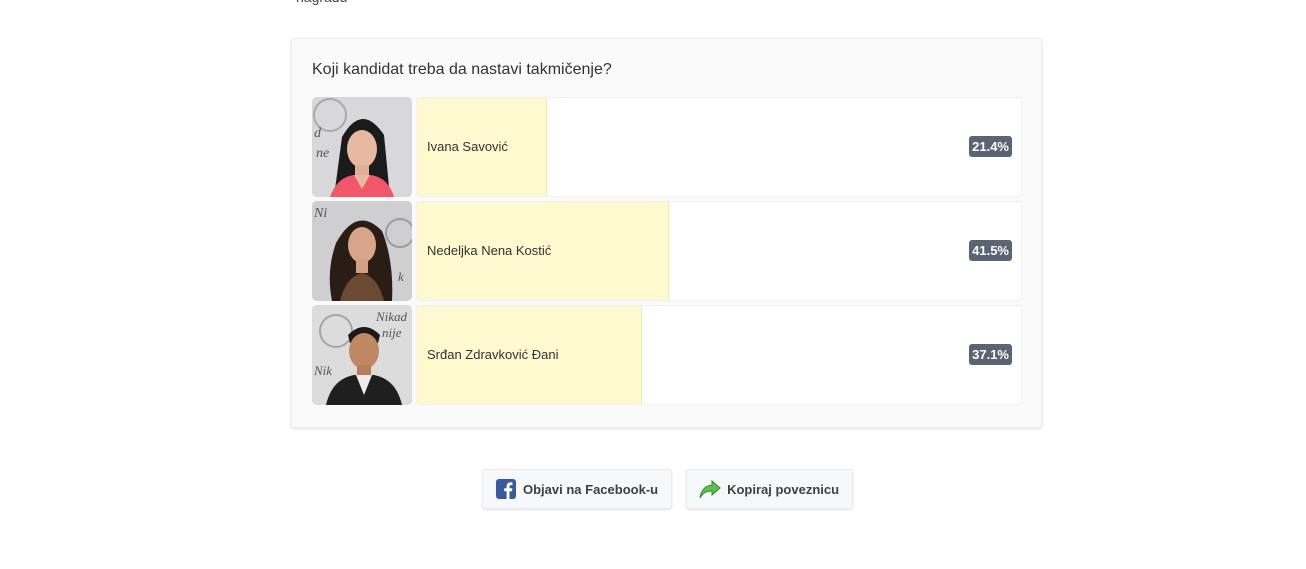 The width and height of the screenshot is (1306, 569). What do you see at coordinates (719, 251) in the screenshot?
I see `result-bar: Nedeljka Nena Kostić 41.5%` at bounding box center [719, 251].